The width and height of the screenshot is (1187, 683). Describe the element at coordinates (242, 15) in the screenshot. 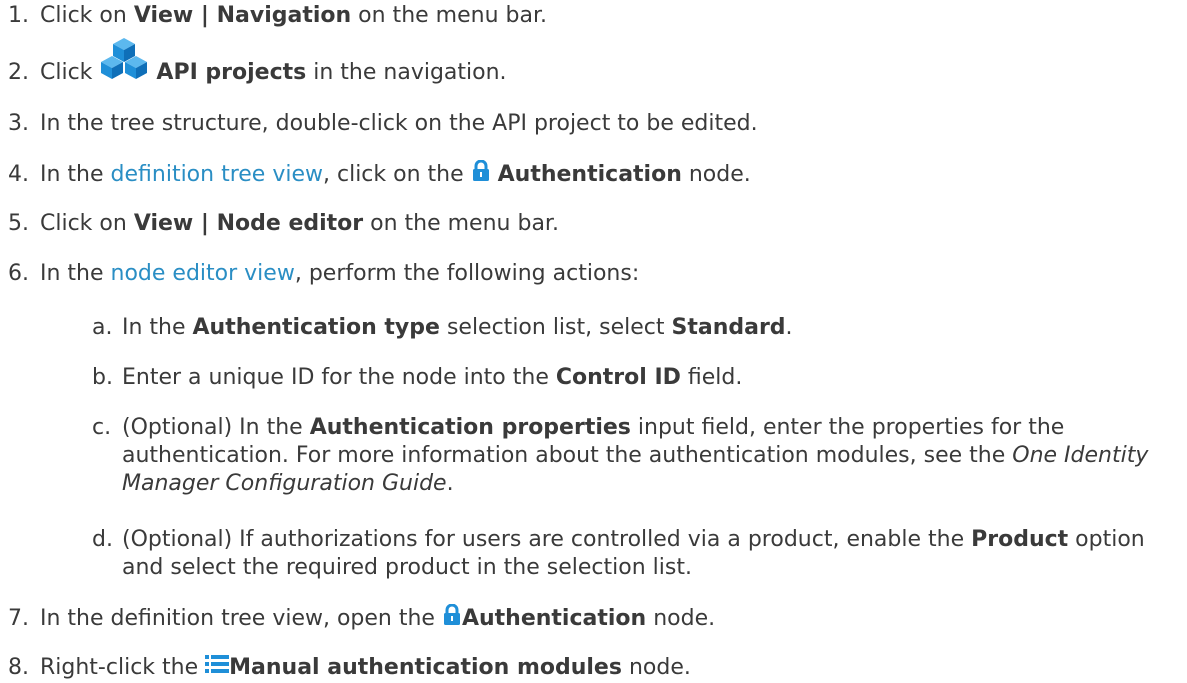

I see `menu-path: View | Navigation` at that location.